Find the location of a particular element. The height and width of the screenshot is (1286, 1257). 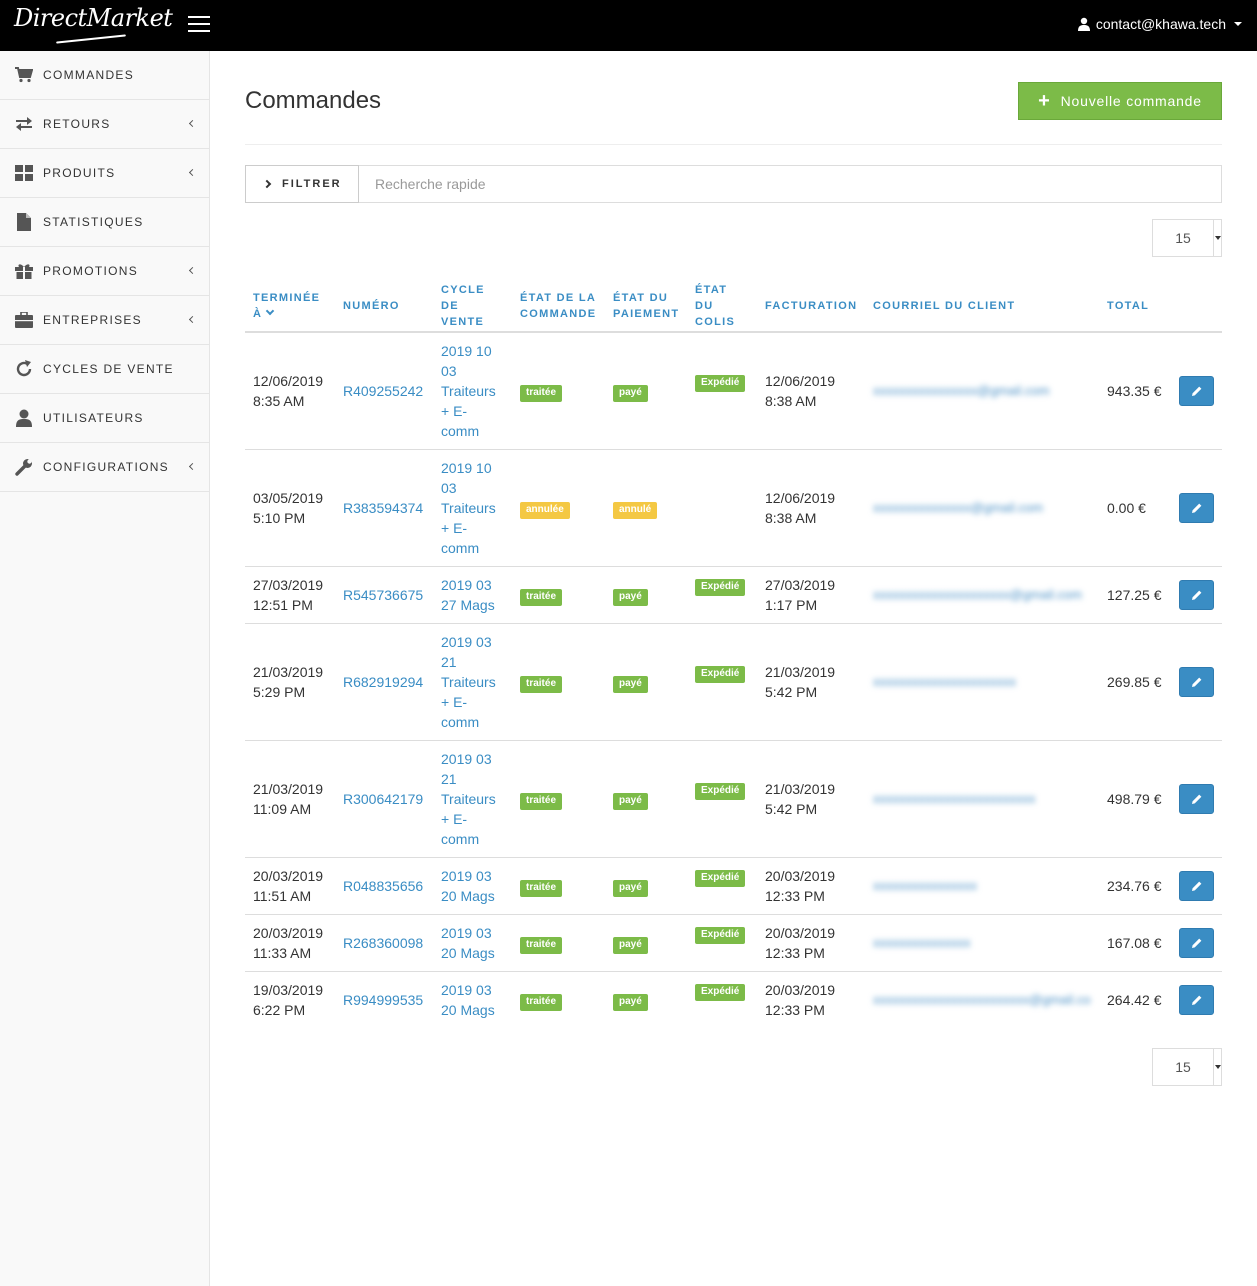

sidebar-item-cycles-de-vente: CYCLES DE VENTE is located at coordinates (104, 369).